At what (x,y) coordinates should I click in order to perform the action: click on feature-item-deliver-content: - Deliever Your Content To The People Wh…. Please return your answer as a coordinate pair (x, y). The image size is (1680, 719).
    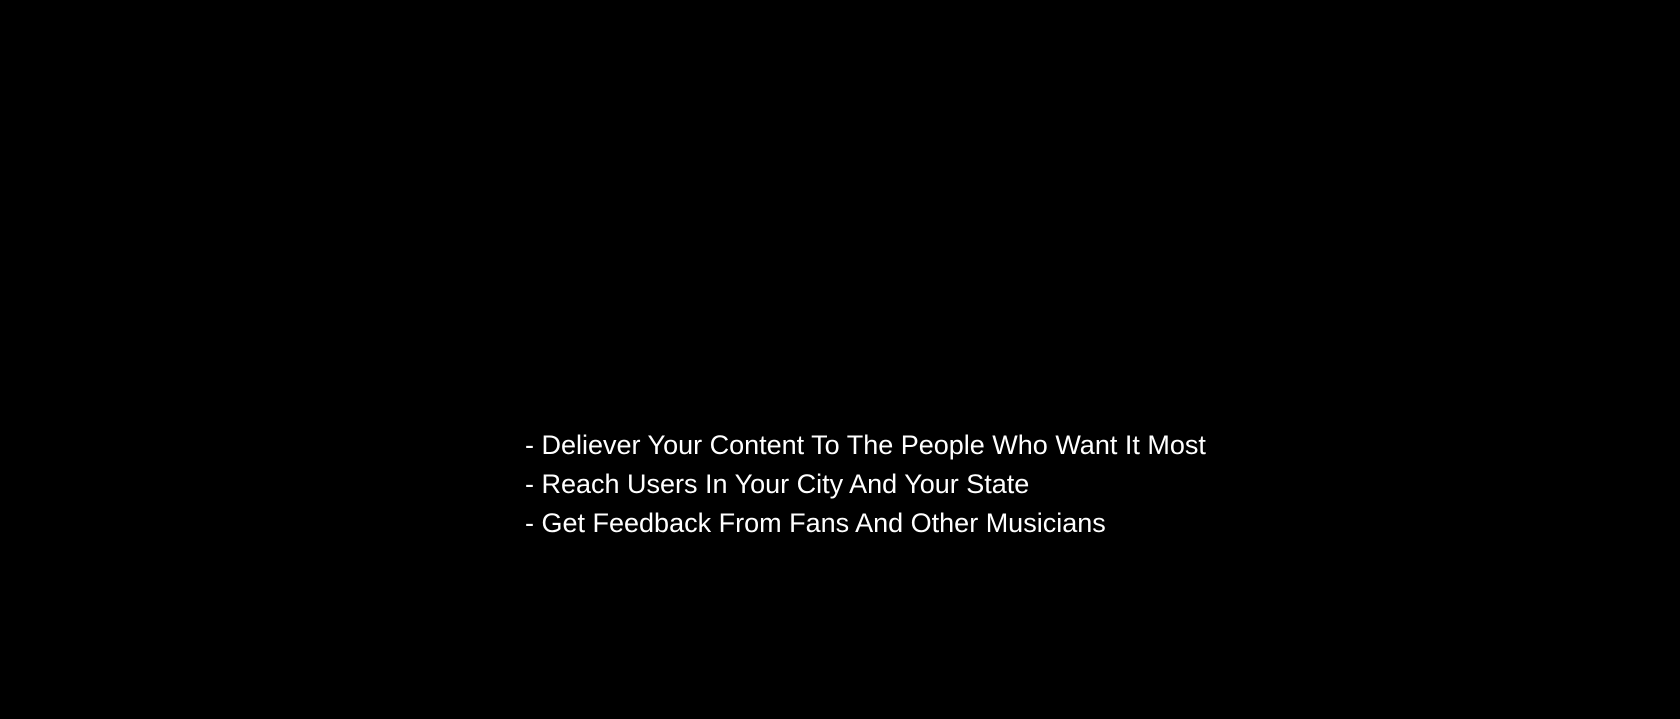
    Looking at the image, I should click on (865, 445).